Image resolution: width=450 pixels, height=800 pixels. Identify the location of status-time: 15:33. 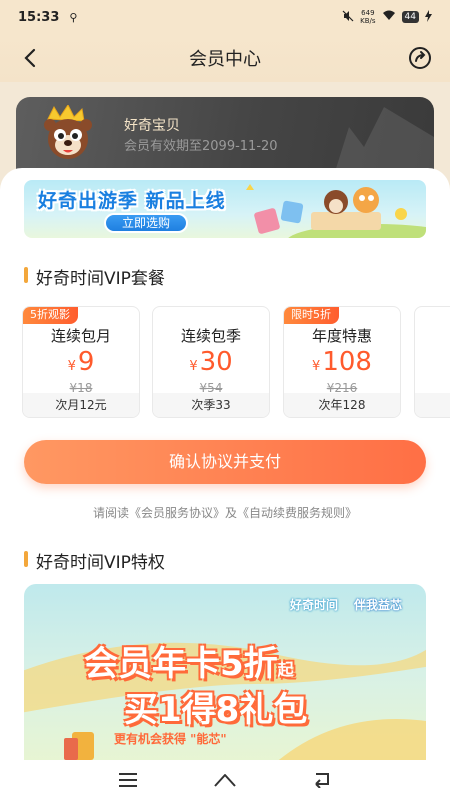
(39, 17).